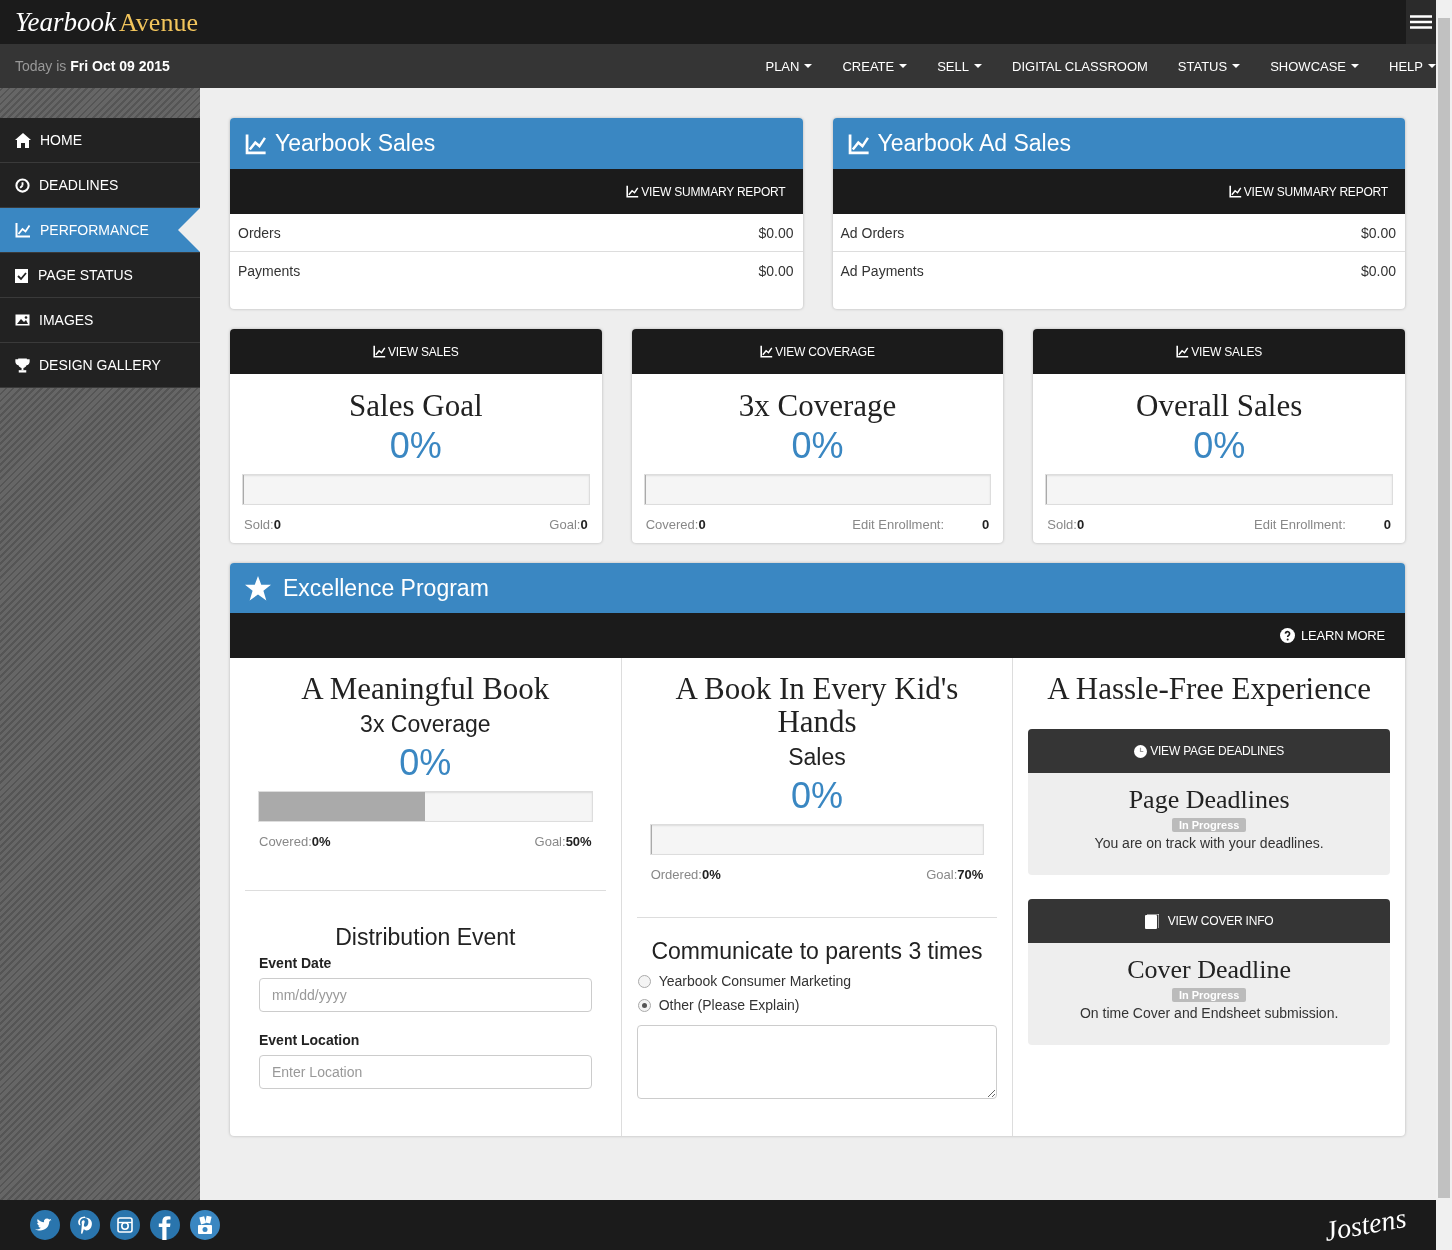  Describe the element at coordinates (1332, 635) in the screenshot. I see `learn-more-link: LEARN MORE` at that location.